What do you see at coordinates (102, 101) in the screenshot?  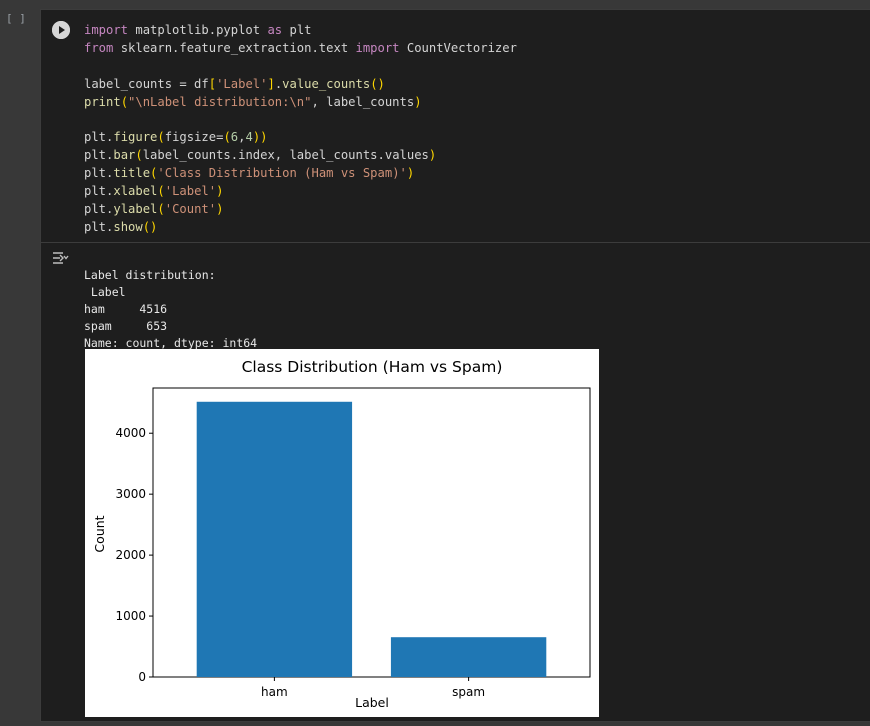 I see `code-token: print` at bounding box center [102, 101].